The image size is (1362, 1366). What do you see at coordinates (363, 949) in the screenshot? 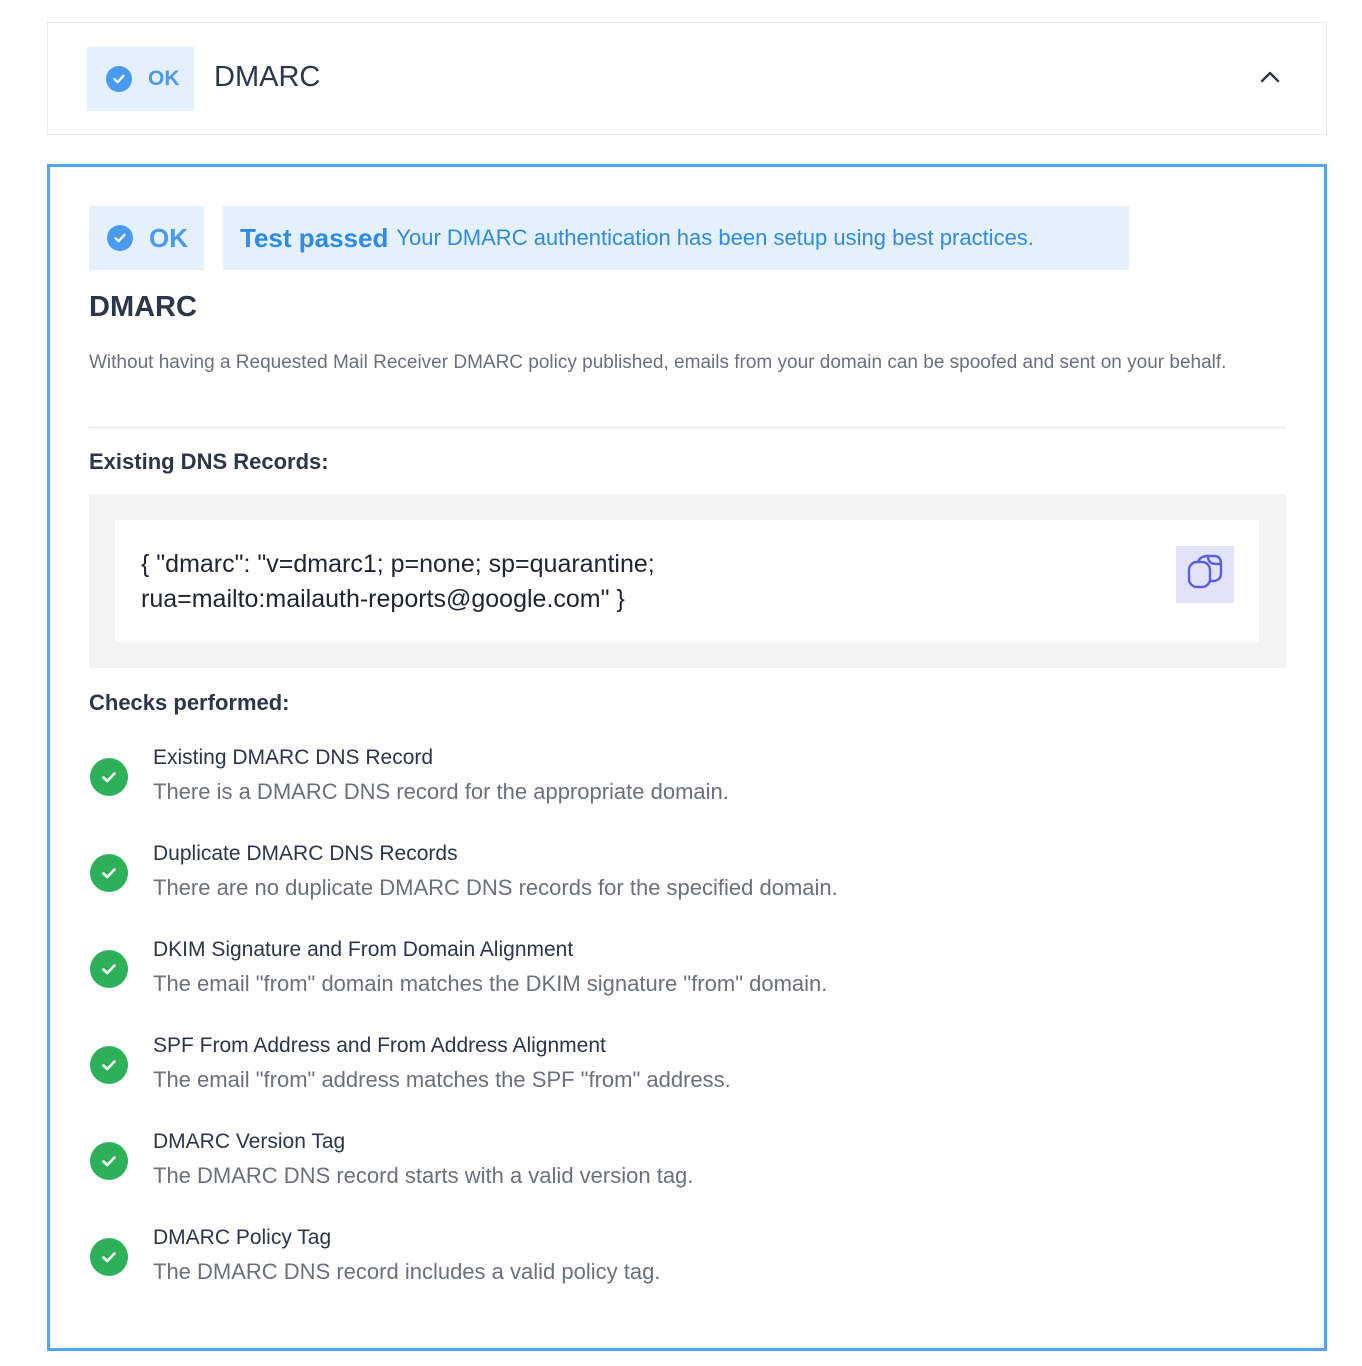
I see `check-name: DKIM Signature and From Domain Alignment` at bounding box center [363, 949].